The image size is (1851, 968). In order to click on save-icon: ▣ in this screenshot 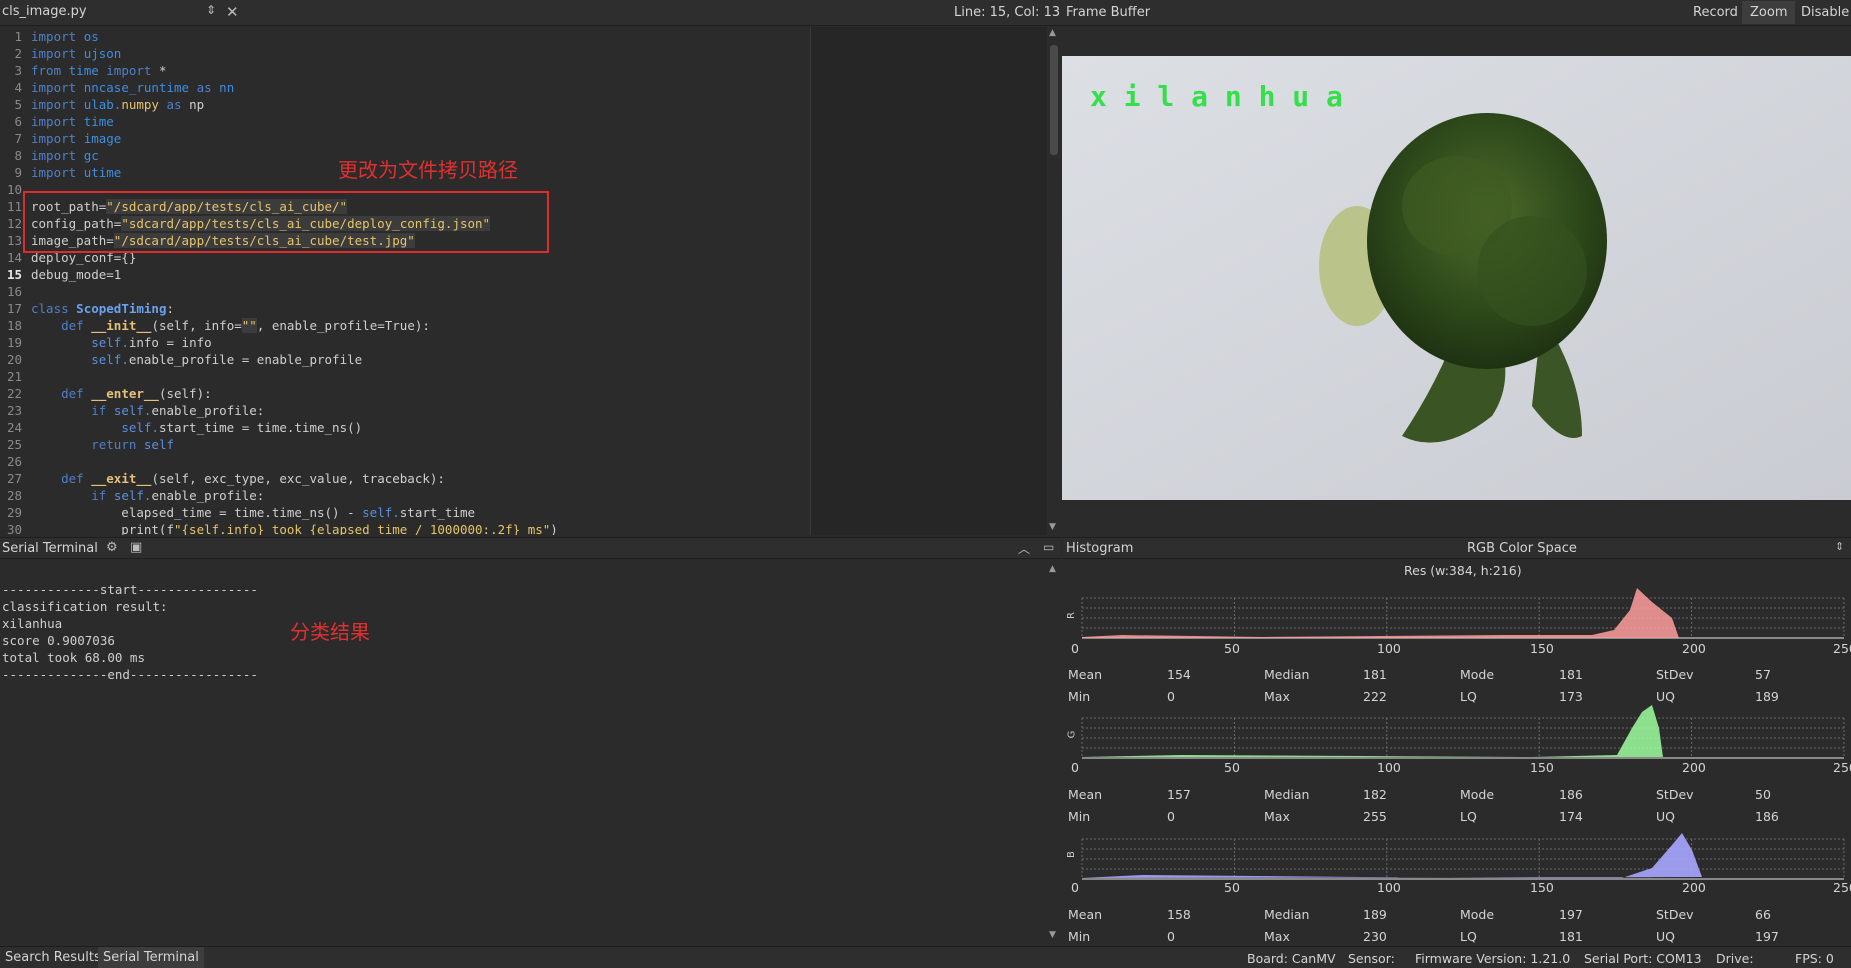, I will do `click(136, 547)`.